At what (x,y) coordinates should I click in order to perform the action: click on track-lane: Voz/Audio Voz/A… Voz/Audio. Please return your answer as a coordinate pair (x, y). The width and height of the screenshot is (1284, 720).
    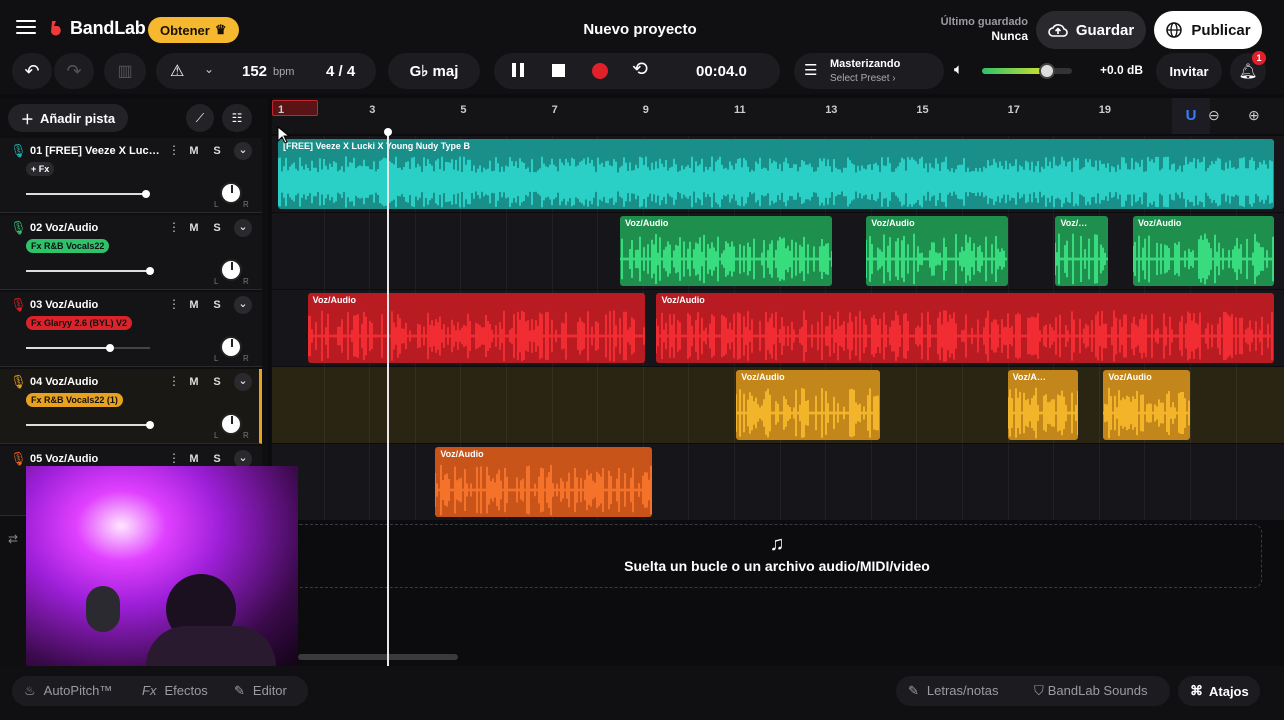
    Looking at the image, I should click on (778, 405).